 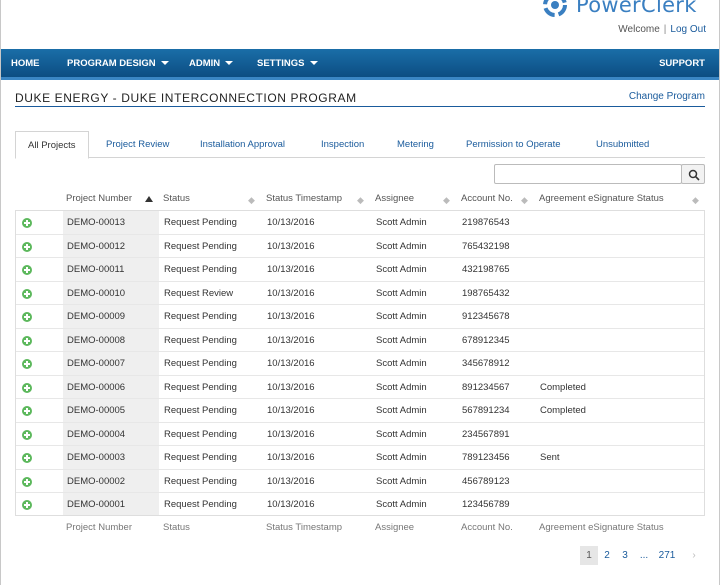 I want to click on page-button-2: 2, so click(x=607, y=555).